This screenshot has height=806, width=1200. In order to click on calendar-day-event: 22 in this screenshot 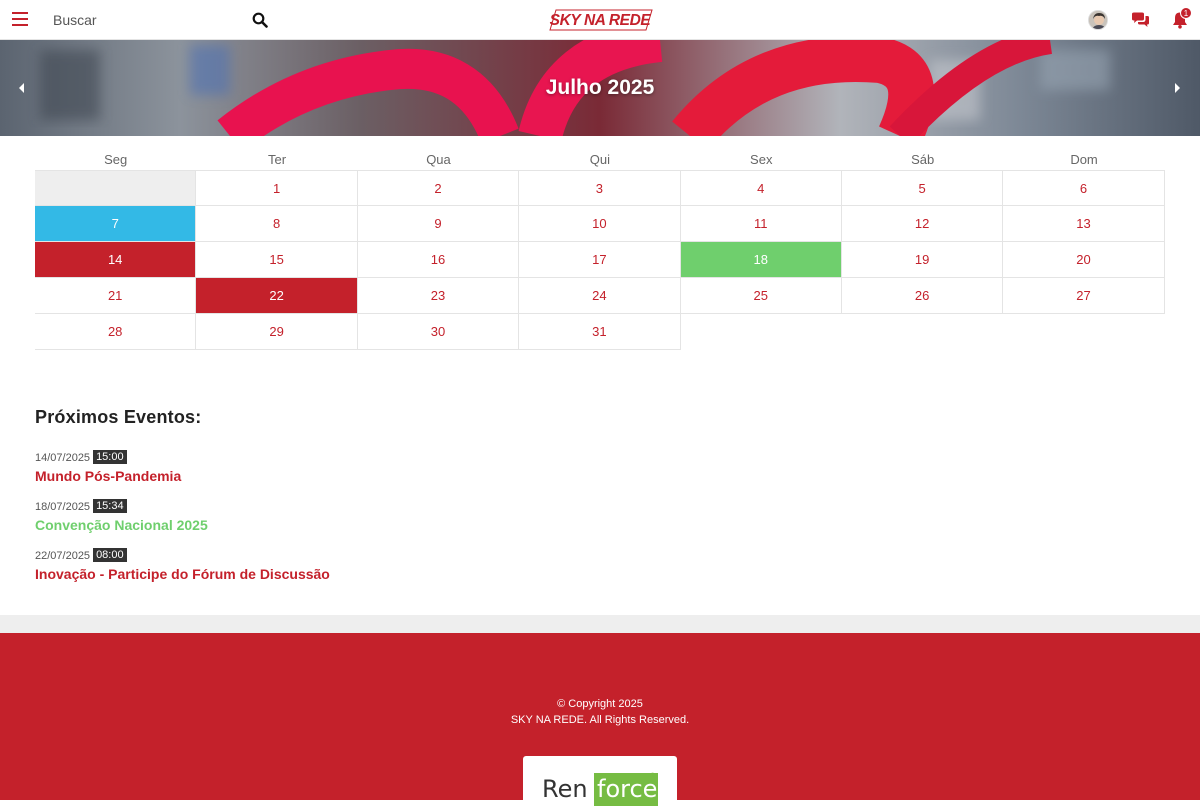, I will do `click(277, 296)`.